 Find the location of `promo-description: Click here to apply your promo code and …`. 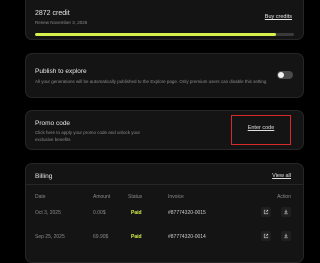

promo-description: Click here to apply your promo code and … is located at coordinates (88, 136).